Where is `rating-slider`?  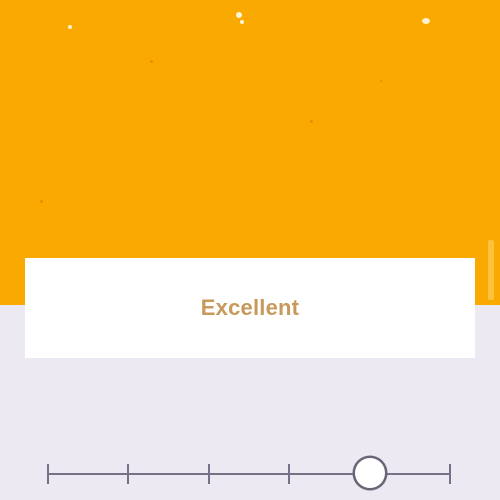
rating-slider is located at coordinates (249, 473).